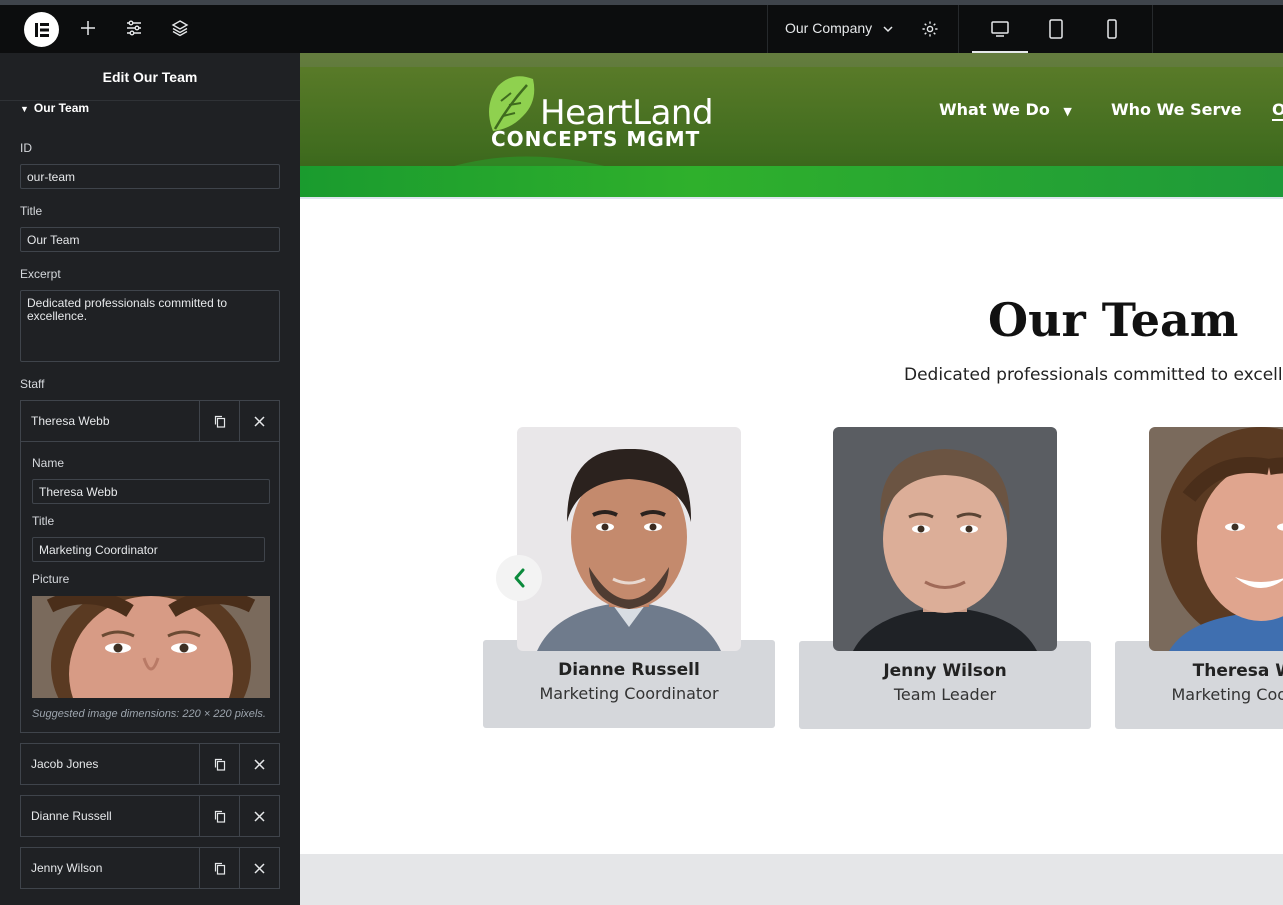 The height and width of the screenshot is (905, 1283). Describe the element at coordinates (1000, 29) in the screenshot. I see `desktop-icon` at that location.